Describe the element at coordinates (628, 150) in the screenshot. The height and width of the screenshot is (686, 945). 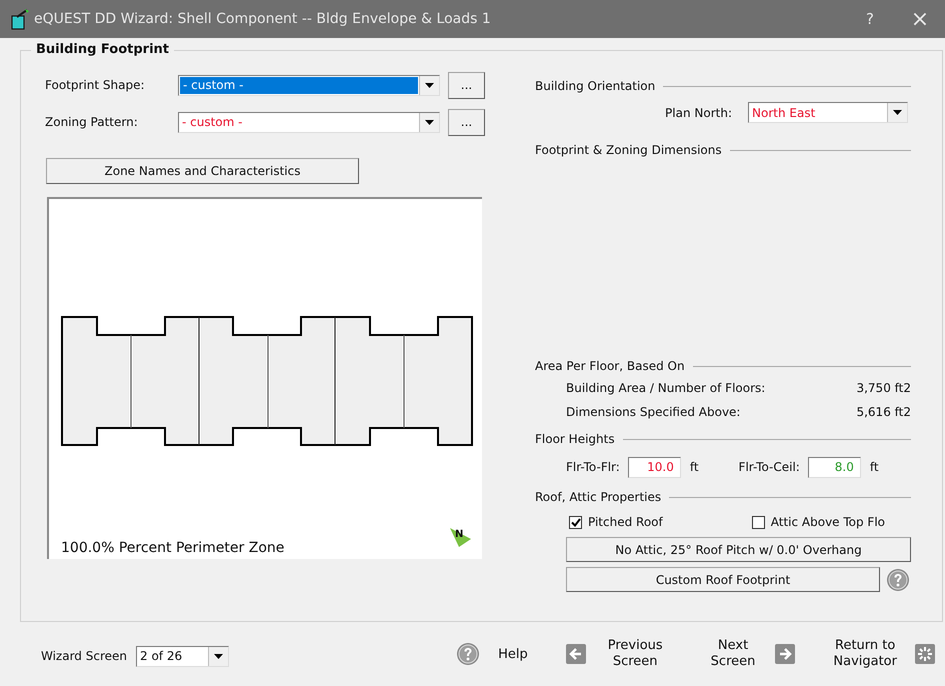
I see `section-heading: Footprint & Zoning Dimensions` at that location.